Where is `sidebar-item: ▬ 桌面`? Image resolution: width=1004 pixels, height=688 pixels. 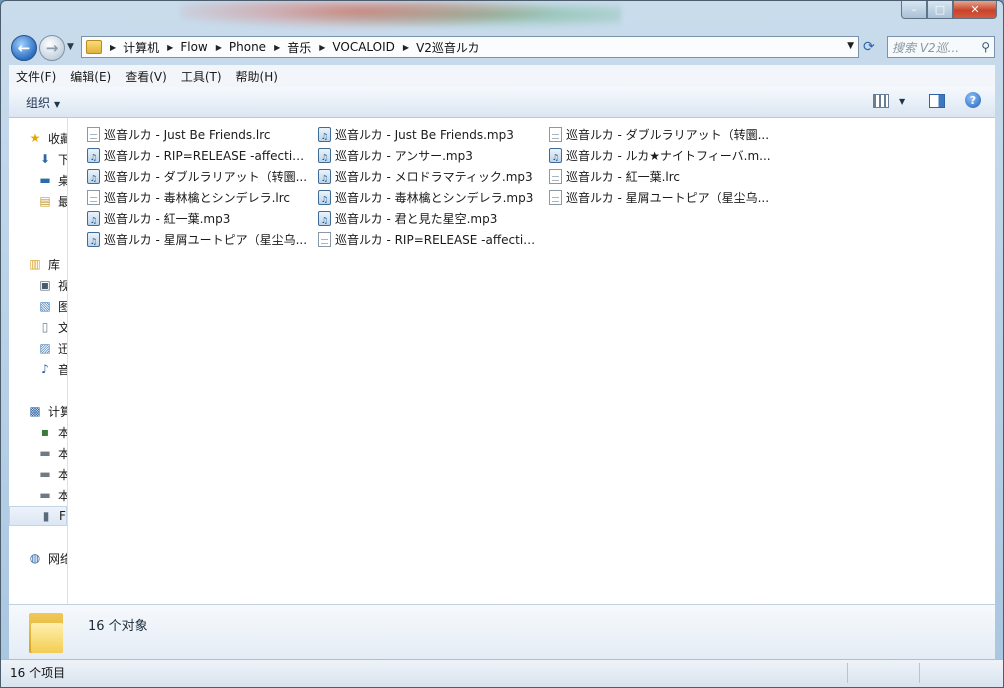
sidebar-item: ▬ 桌面 is located at coordinates (52, 180).